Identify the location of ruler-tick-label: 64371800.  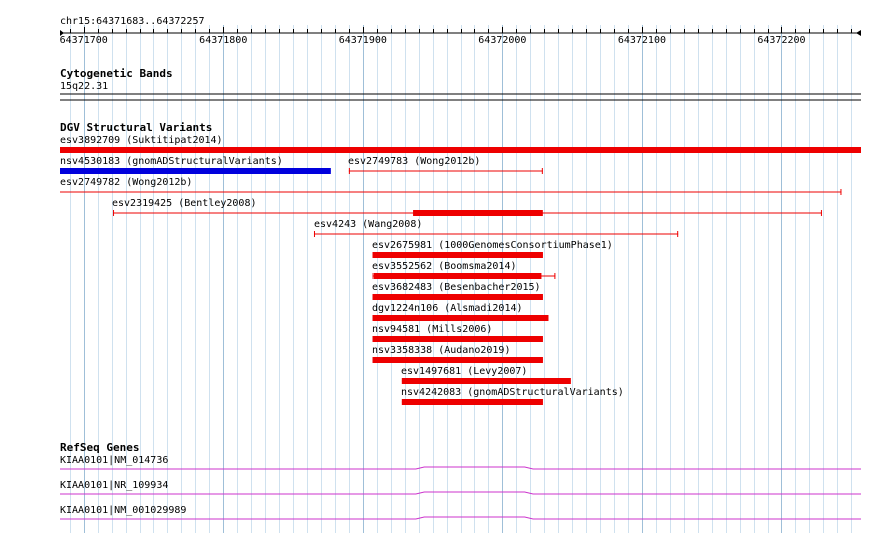
(223, 40).